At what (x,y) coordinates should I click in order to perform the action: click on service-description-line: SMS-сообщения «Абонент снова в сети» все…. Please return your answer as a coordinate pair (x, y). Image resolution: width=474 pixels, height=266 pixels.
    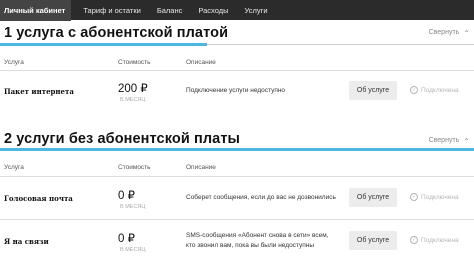
    Looking at the image, I should click on (257, 235).